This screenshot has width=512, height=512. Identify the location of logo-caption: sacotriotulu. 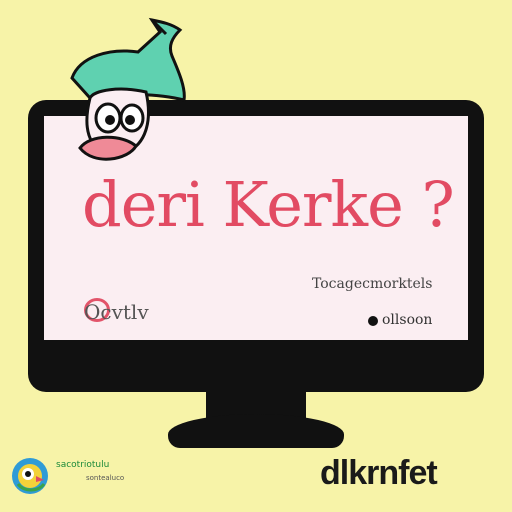
(83, 465).